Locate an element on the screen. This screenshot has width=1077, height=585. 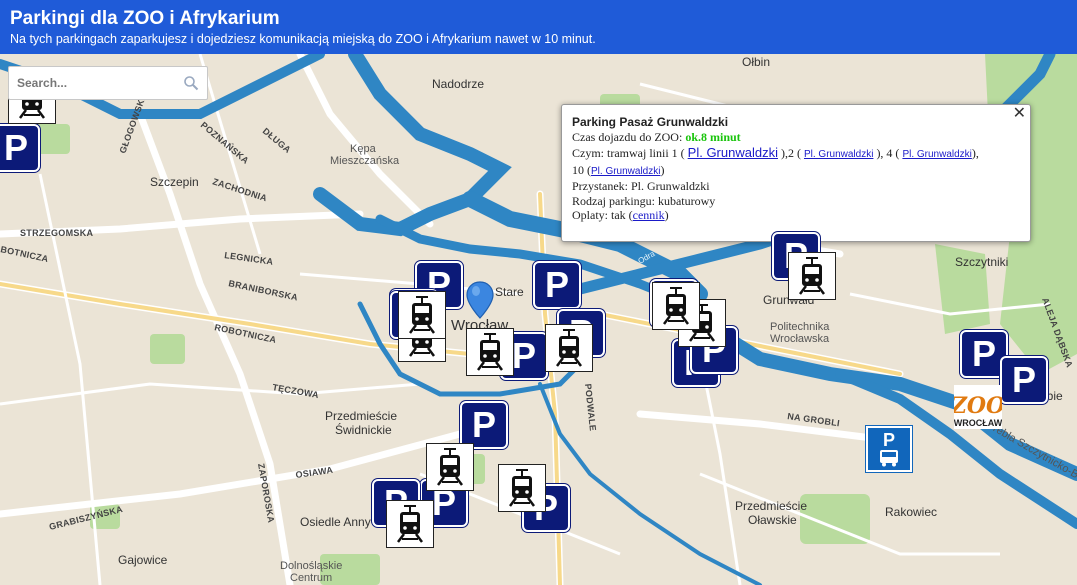
popup-przystanek: Przystanek: Pl. Grunwaldzki is located at coordinates (641, 186).